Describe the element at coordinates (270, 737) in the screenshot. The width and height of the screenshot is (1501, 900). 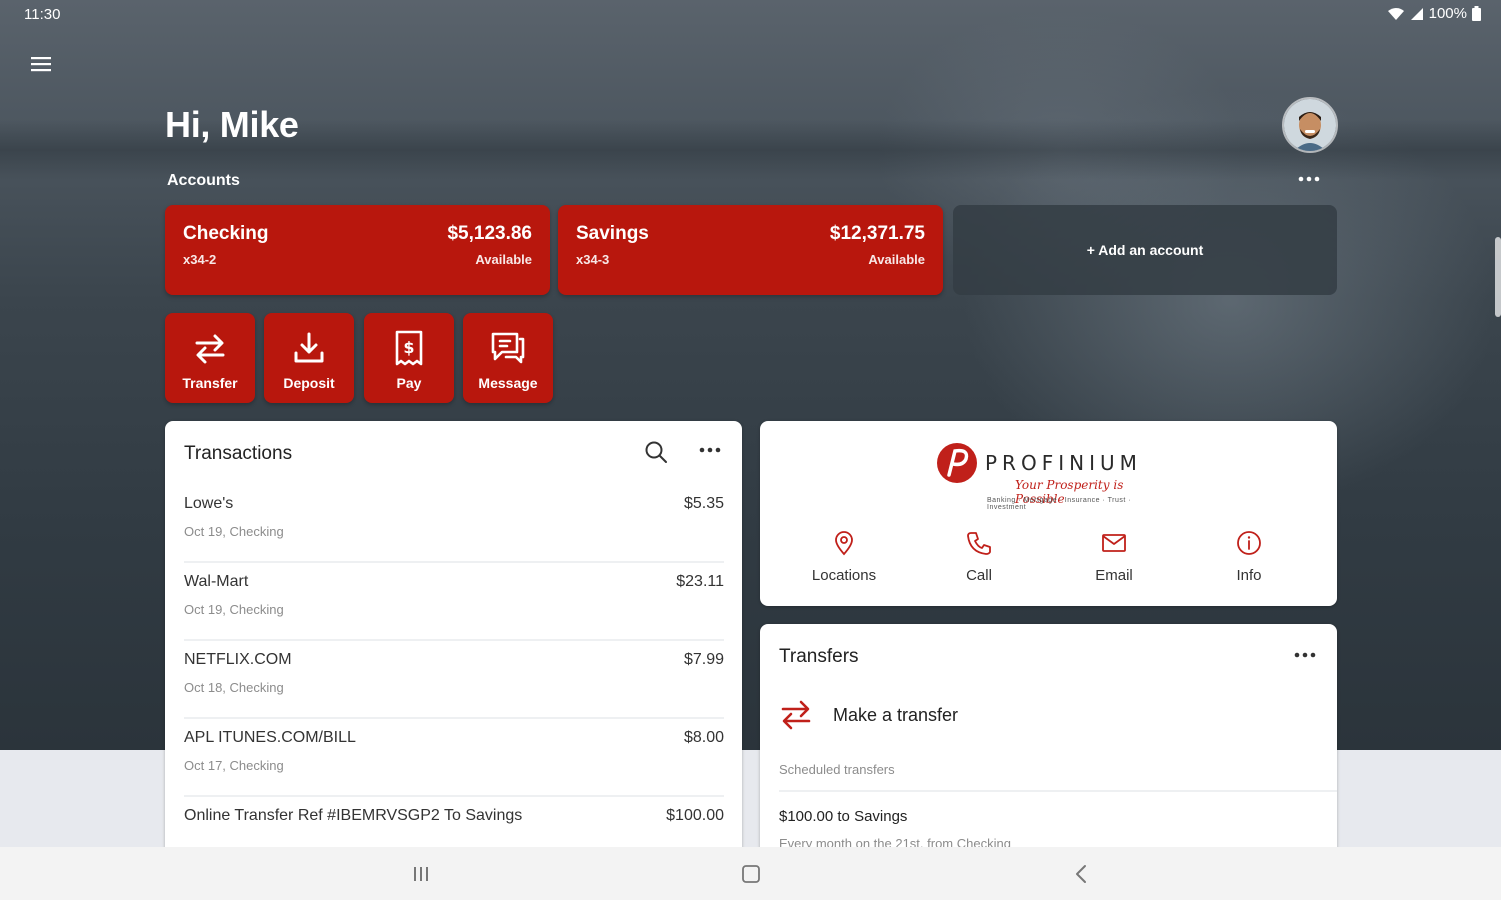
I see `transaction-description: APL ITUNES.COM/BILL` at that location.